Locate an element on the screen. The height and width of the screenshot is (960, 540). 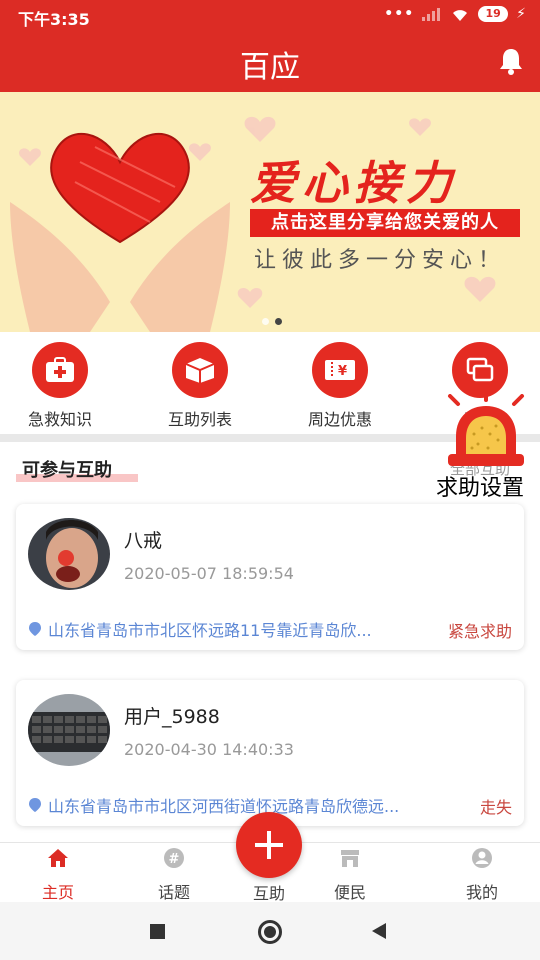
banner-share-strip: 点击这里分享给您关爱的人 is located at coordinates (385, 223).